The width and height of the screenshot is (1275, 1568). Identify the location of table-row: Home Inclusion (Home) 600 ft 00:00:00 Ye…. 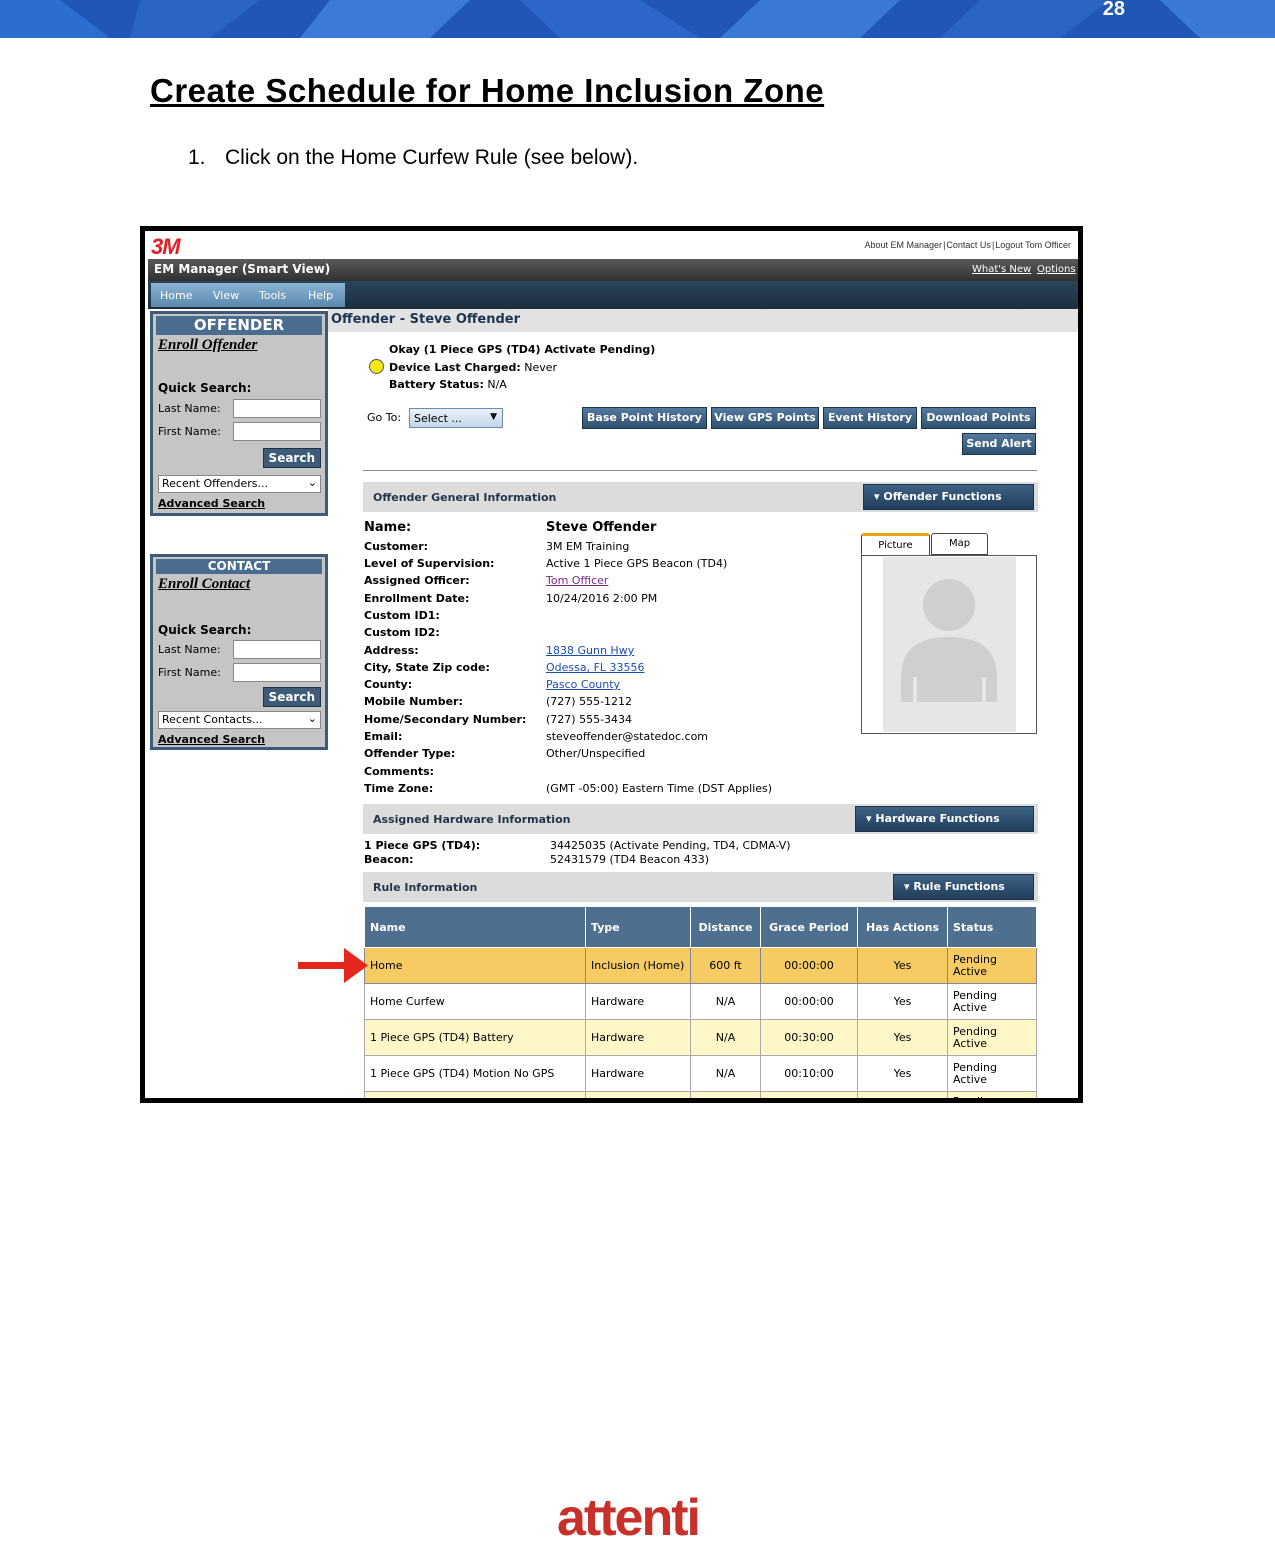
(700, 965).